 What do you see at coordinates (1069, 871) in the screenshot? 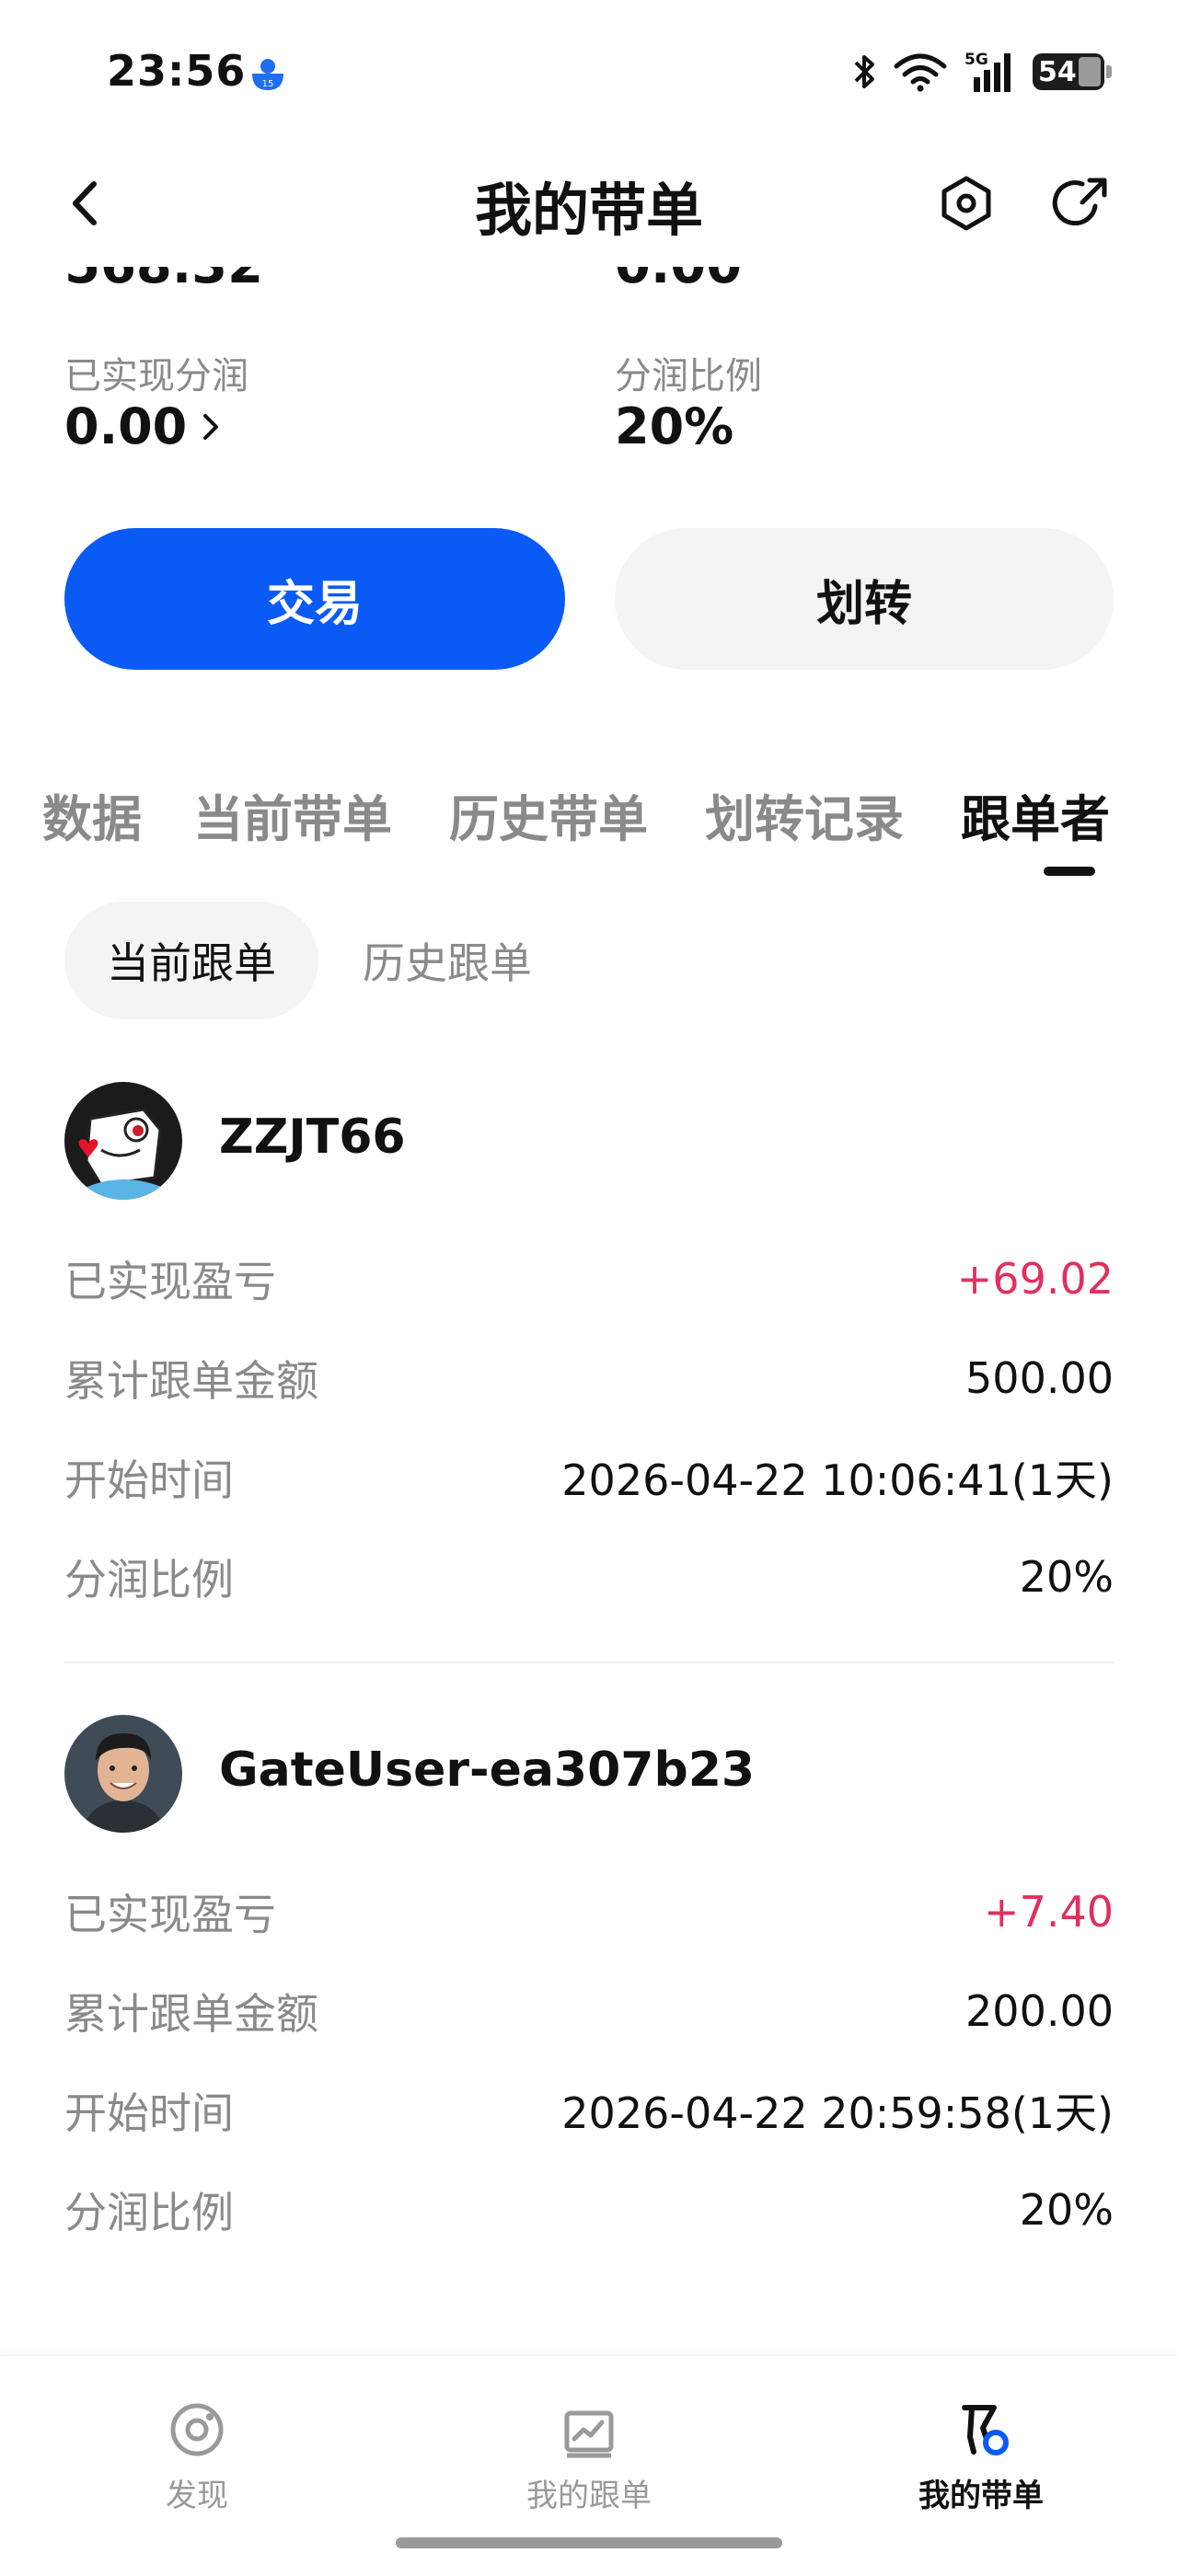
I see `active-tab-indicator` at bounding box center [1069, 871].